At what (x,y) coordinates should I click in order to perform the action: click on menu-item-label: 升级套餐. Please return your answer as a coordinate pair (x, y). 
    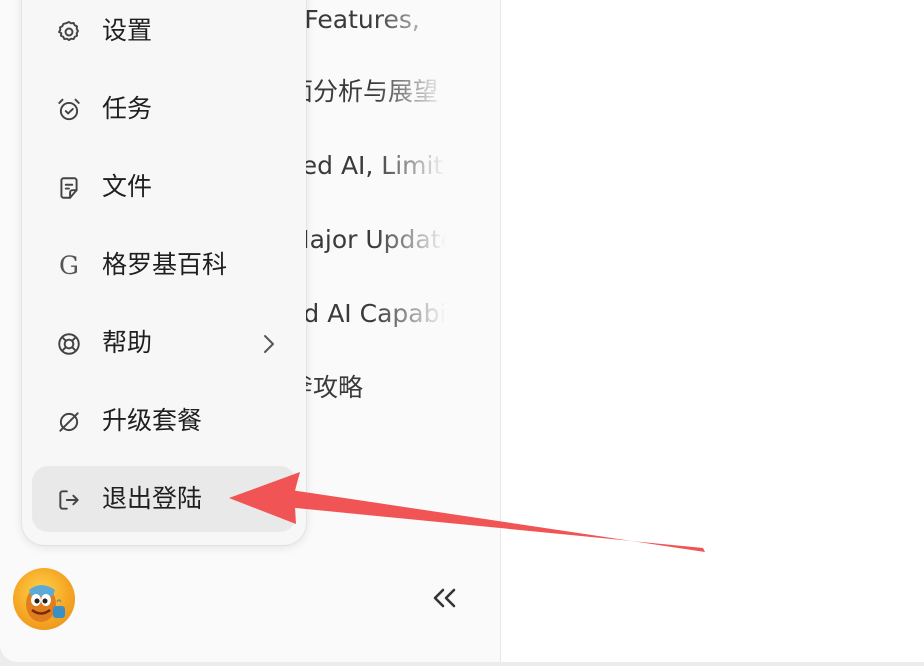
    Looking at the image, I should click on (152, 420).